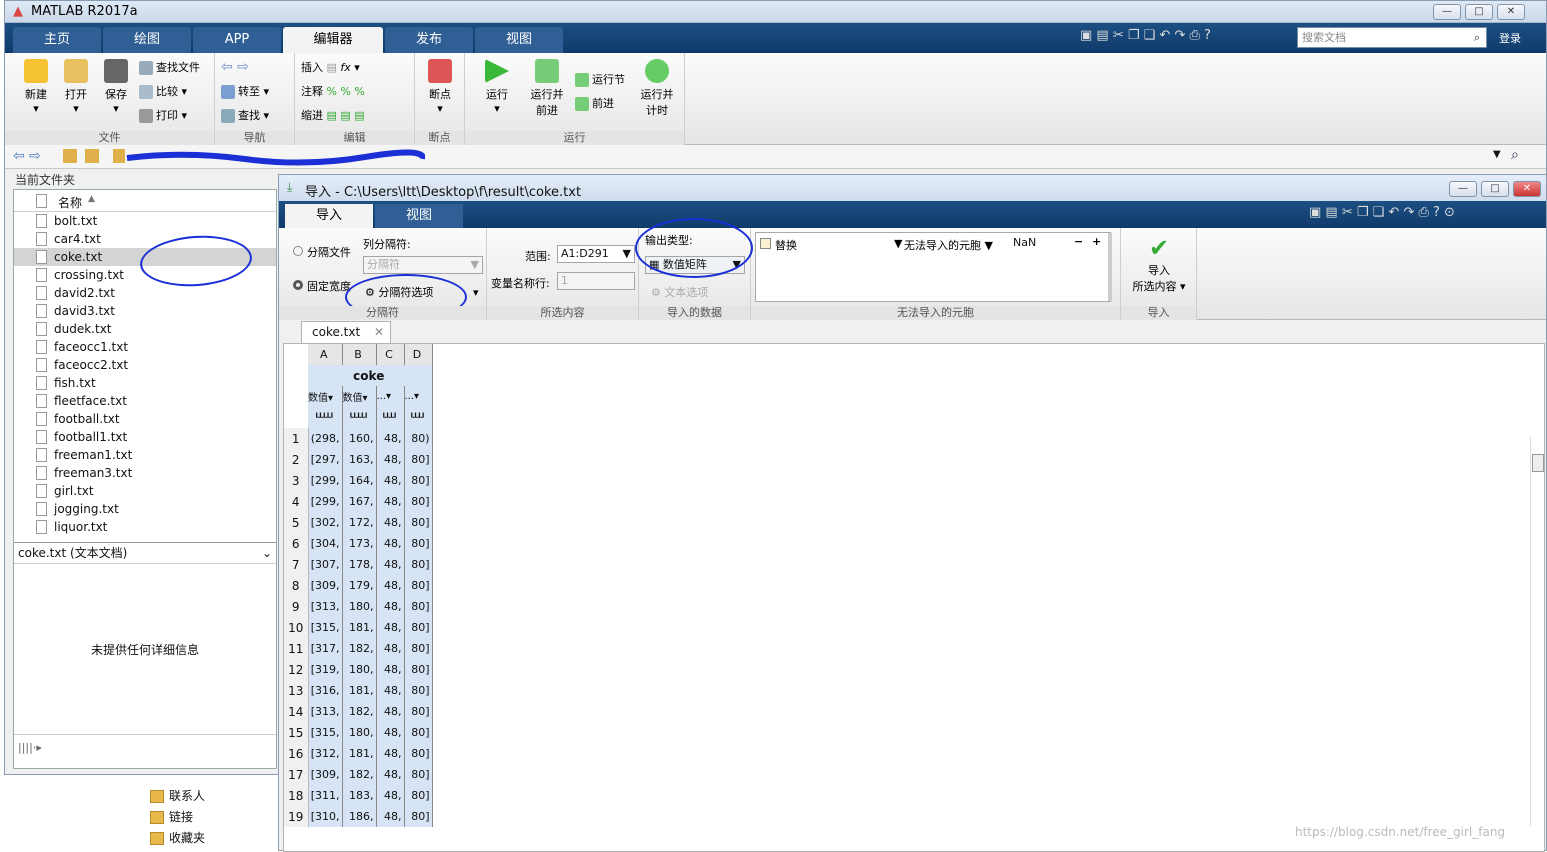 This screenshot has height=852, width=1547. I want to click on row-number: 16, so click(296, 753).